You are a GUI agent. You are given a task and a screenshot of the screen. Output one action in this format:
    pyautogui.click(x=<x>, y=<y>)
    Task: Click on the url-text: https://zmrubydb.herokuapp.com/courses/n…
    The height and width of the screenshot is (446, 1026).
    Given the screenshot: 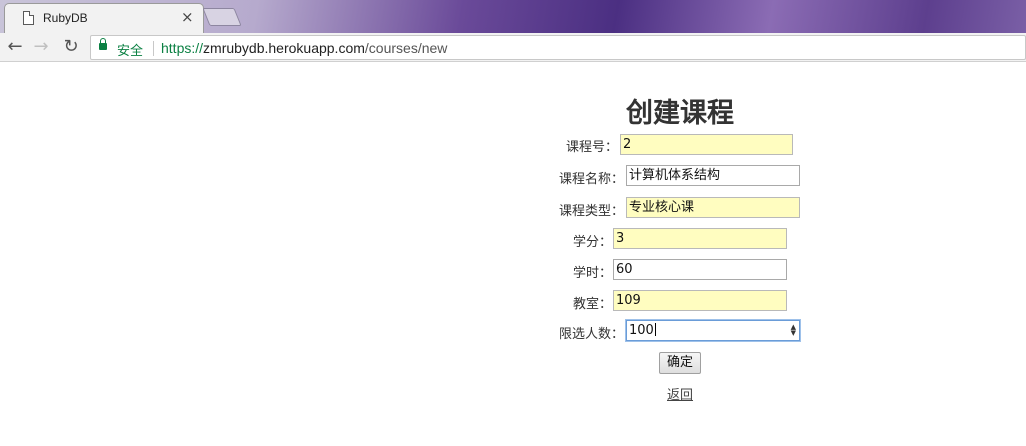 What is the action you would take?
    pyautogui.click(x=304, y=48)
    